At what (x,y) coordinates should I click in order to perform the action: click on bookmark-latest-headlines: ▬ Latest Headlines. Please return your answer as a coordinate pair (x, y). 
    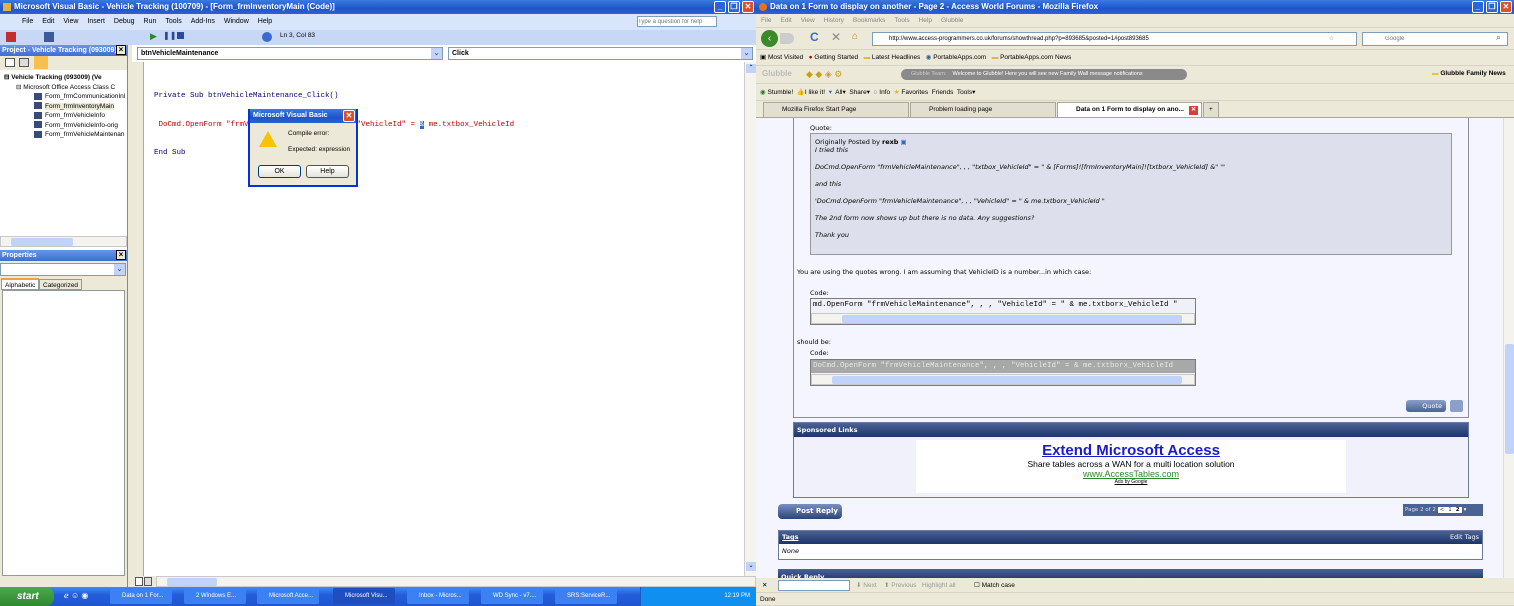
    Looking at the image, I should click on (892, 57).